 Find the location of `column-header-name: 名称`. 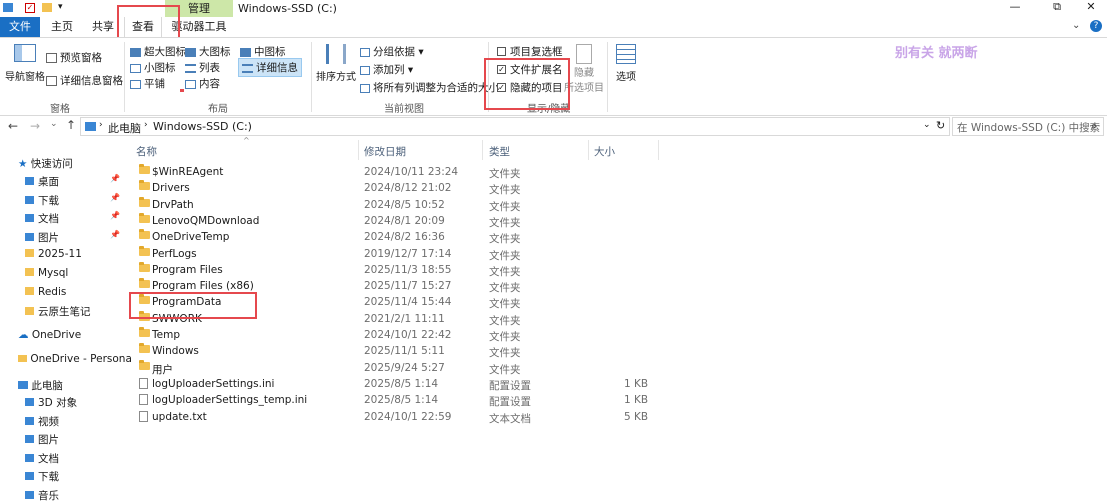

column-header-name: 名称 is located at coordinates (146, 151).